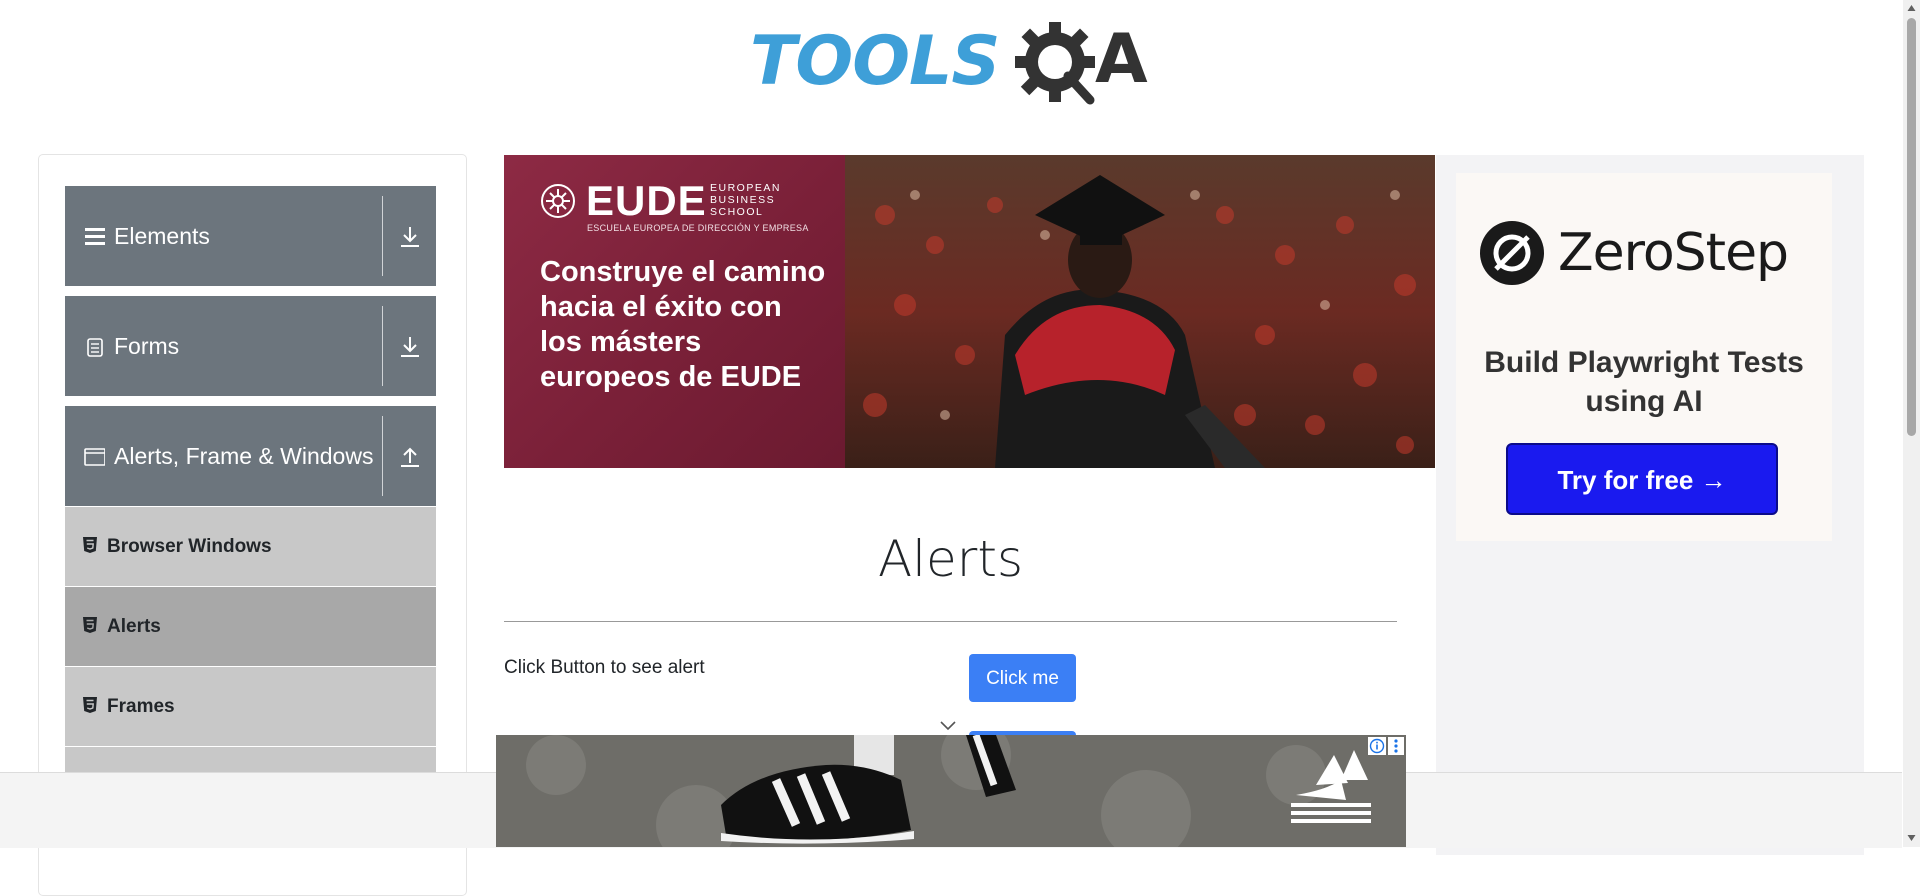  Describe the element at coordinates (1644, 382) in the screenshot. I see `zerostep-tagline: Build Playwright Tests using AI` at that location.